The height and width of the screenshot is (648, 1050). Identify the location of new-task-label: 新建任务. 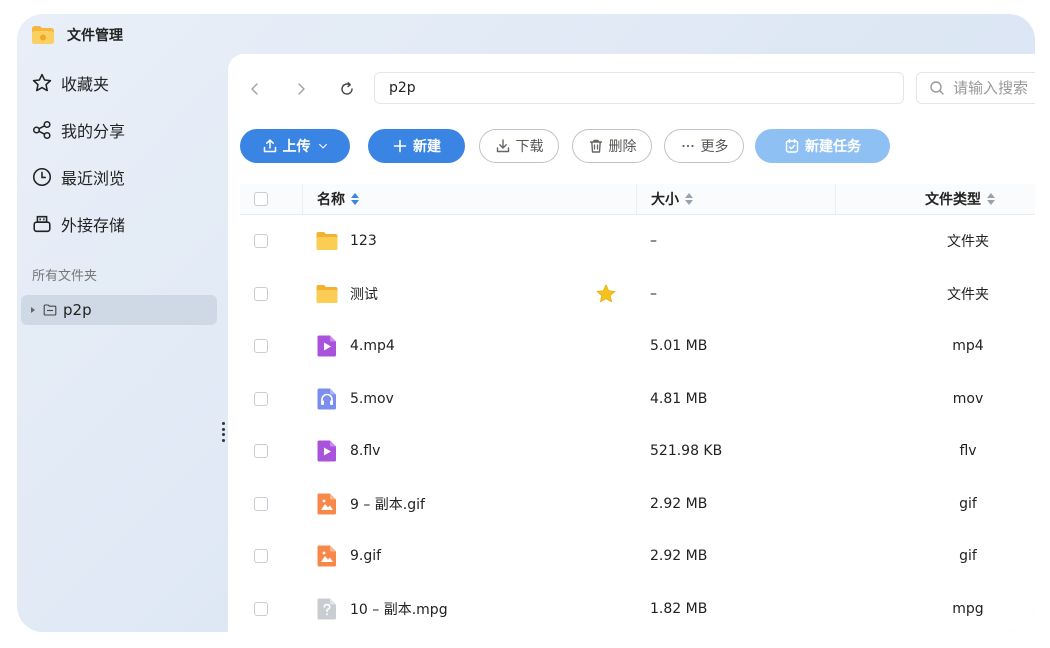
(833, 147).